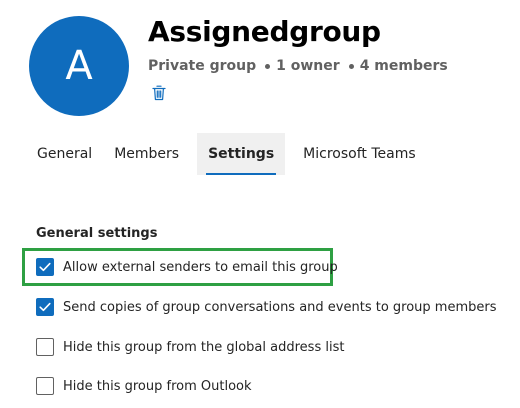 Image resolution: width=520 pixels, height=408 pixels. What do you see at coordinates (241, 154) in the screenshot?
I see `tab-settings: Settings` at bounding box center [241, 154].